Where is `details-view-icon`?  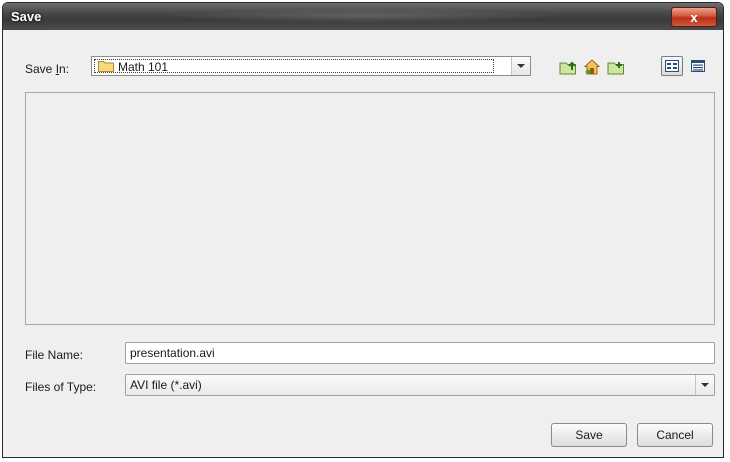 details-view-icon is located at coordinates (698, 66).